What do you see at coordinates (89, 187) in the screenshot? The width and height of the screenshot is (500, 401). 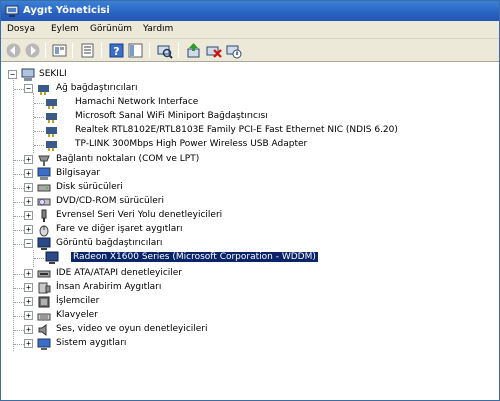 I see `category-label: Disk sürücüleri` at bounding box center [89, 187].